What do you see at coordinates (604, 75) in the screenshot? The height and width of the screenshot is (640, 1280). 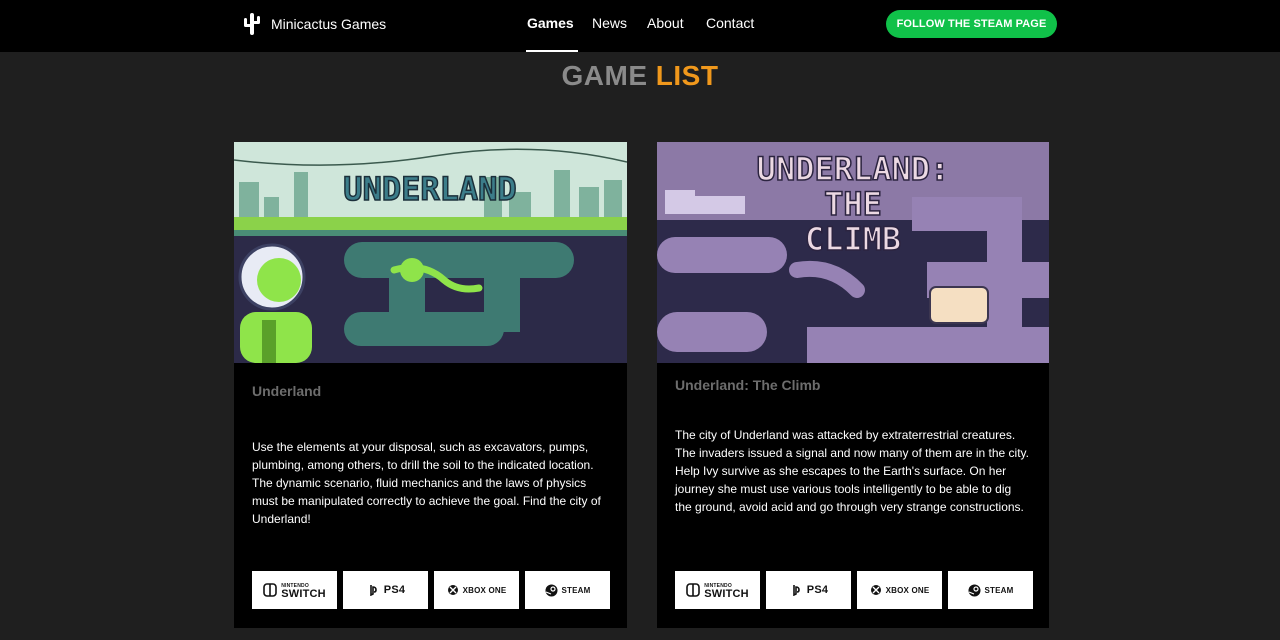 I see `page-title-part1: GAME` at bounding box center [604, 75].